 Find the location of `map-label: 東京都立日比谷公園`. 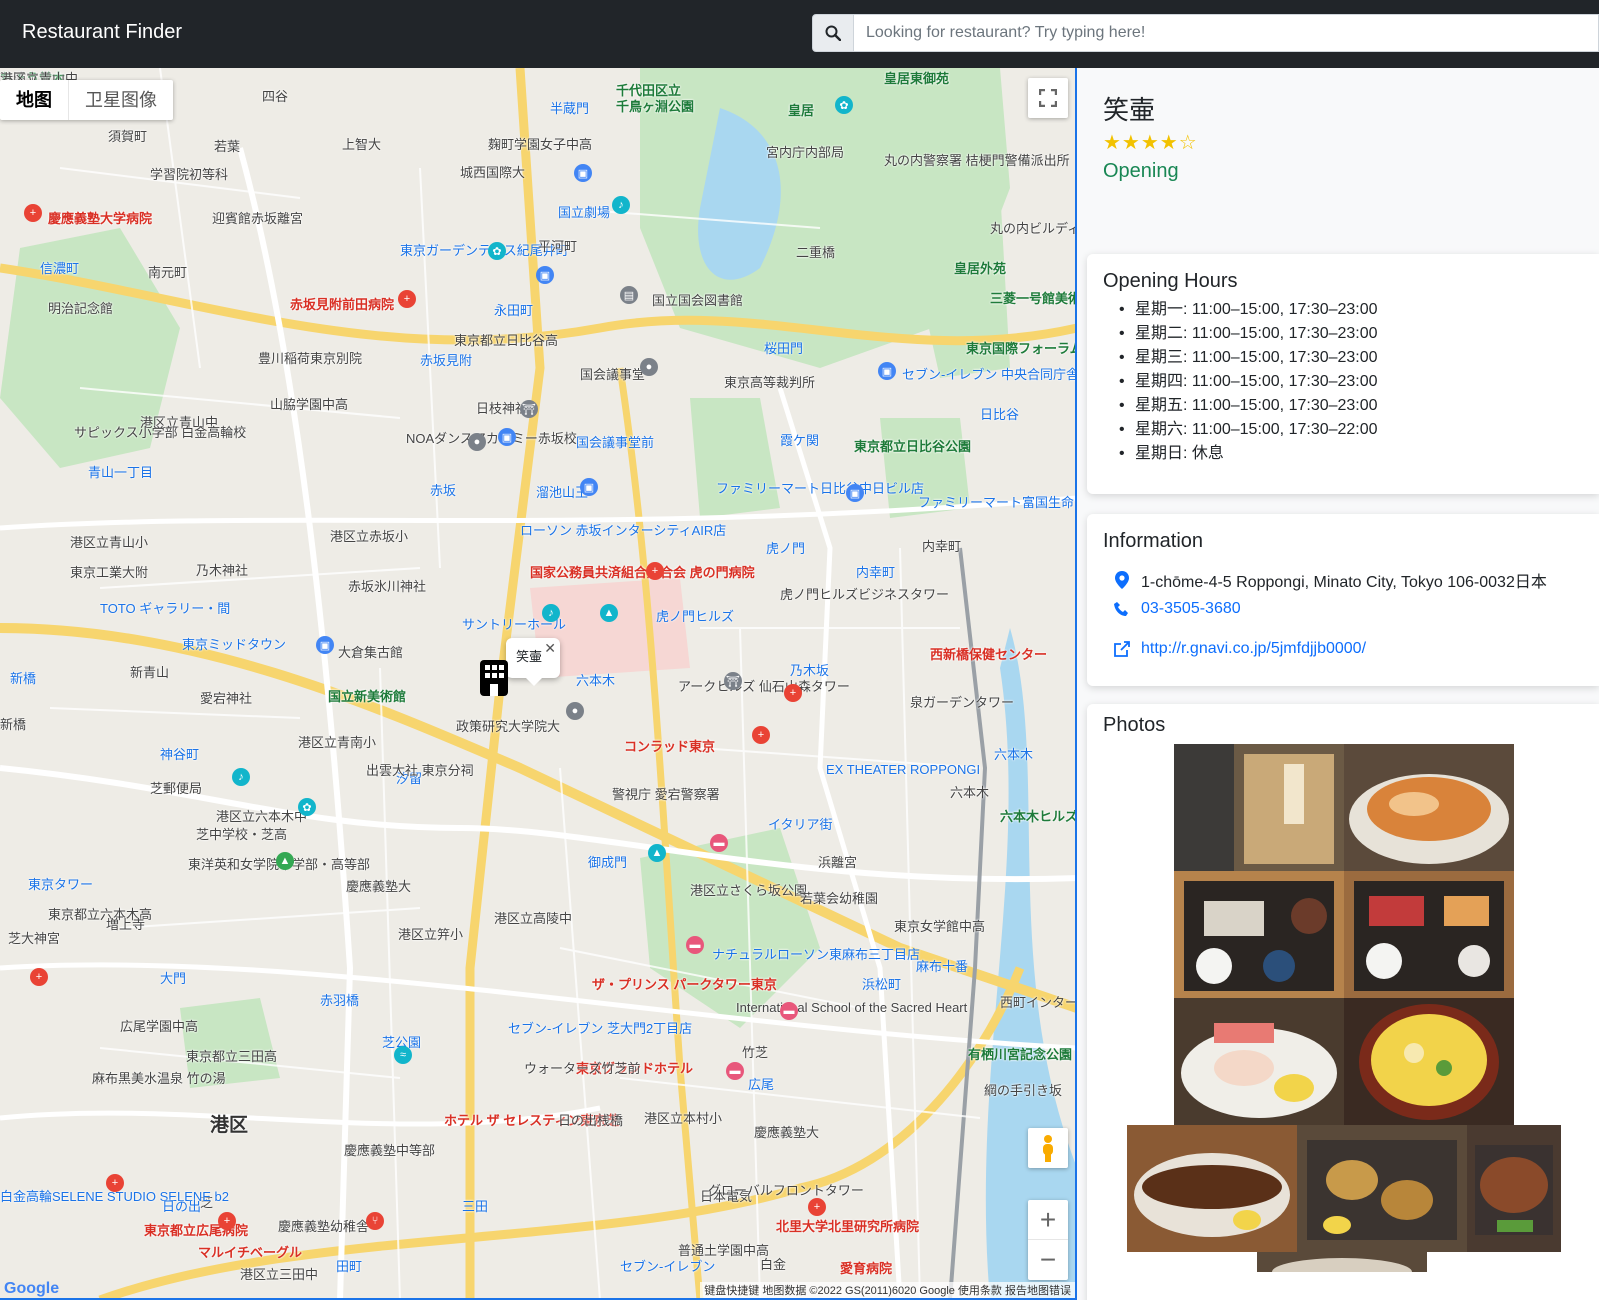

map-label: 東京都立日比谷公園 is located at coordinates (913, 446).